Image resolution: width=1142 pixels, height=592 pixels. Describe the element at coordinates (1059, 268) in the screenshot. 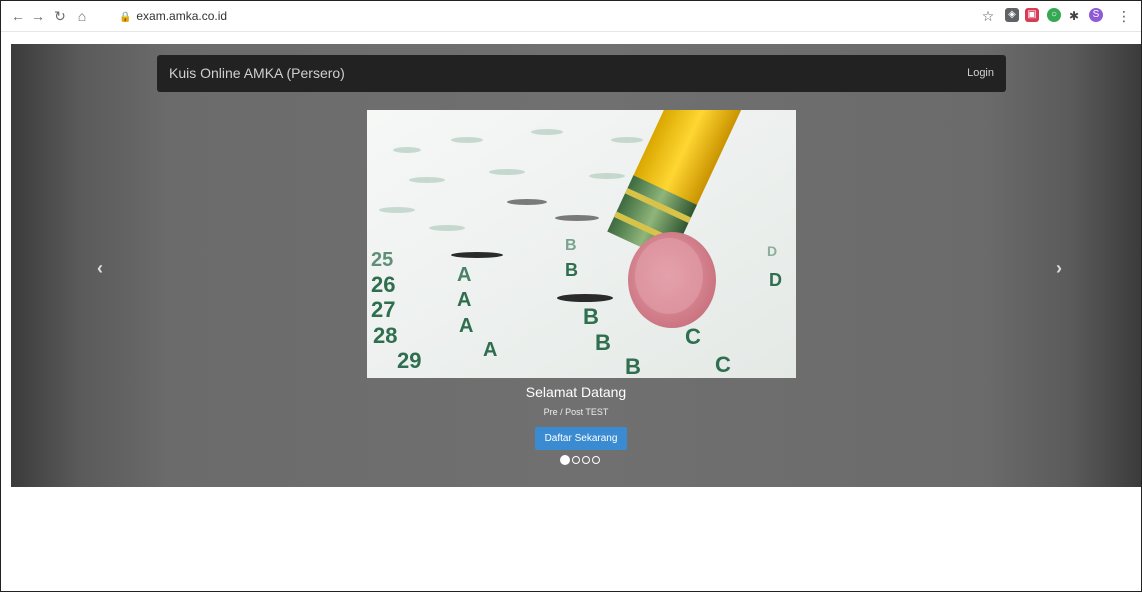

I see `chevron-right-icon: ›` at that location.